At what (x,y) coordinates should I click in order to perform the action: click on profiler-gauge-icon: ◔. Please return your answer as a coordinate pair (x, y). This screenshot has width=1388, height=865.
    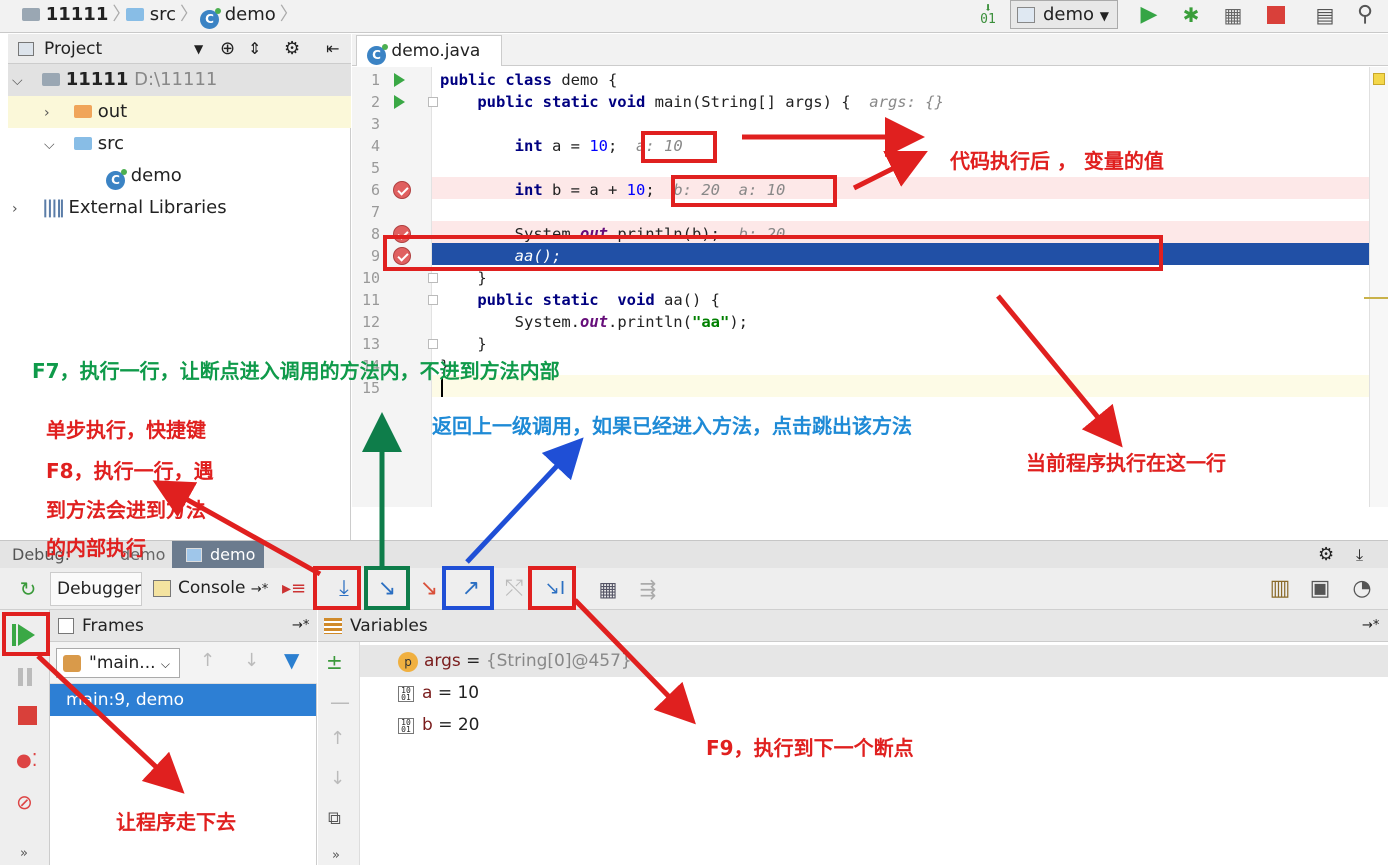
    Looking at the image, I should click on (1362, 589).